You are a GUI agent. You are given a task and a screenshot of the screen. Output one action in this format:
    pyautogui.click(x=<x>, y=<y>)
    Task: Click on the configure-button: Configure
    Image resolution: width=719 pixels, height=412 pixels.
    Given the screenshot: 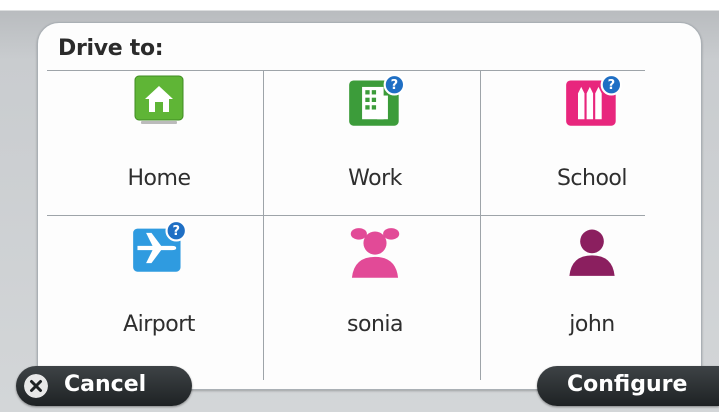 What is the action you would take?
    pyautogui.click(x=628, y=386)
    